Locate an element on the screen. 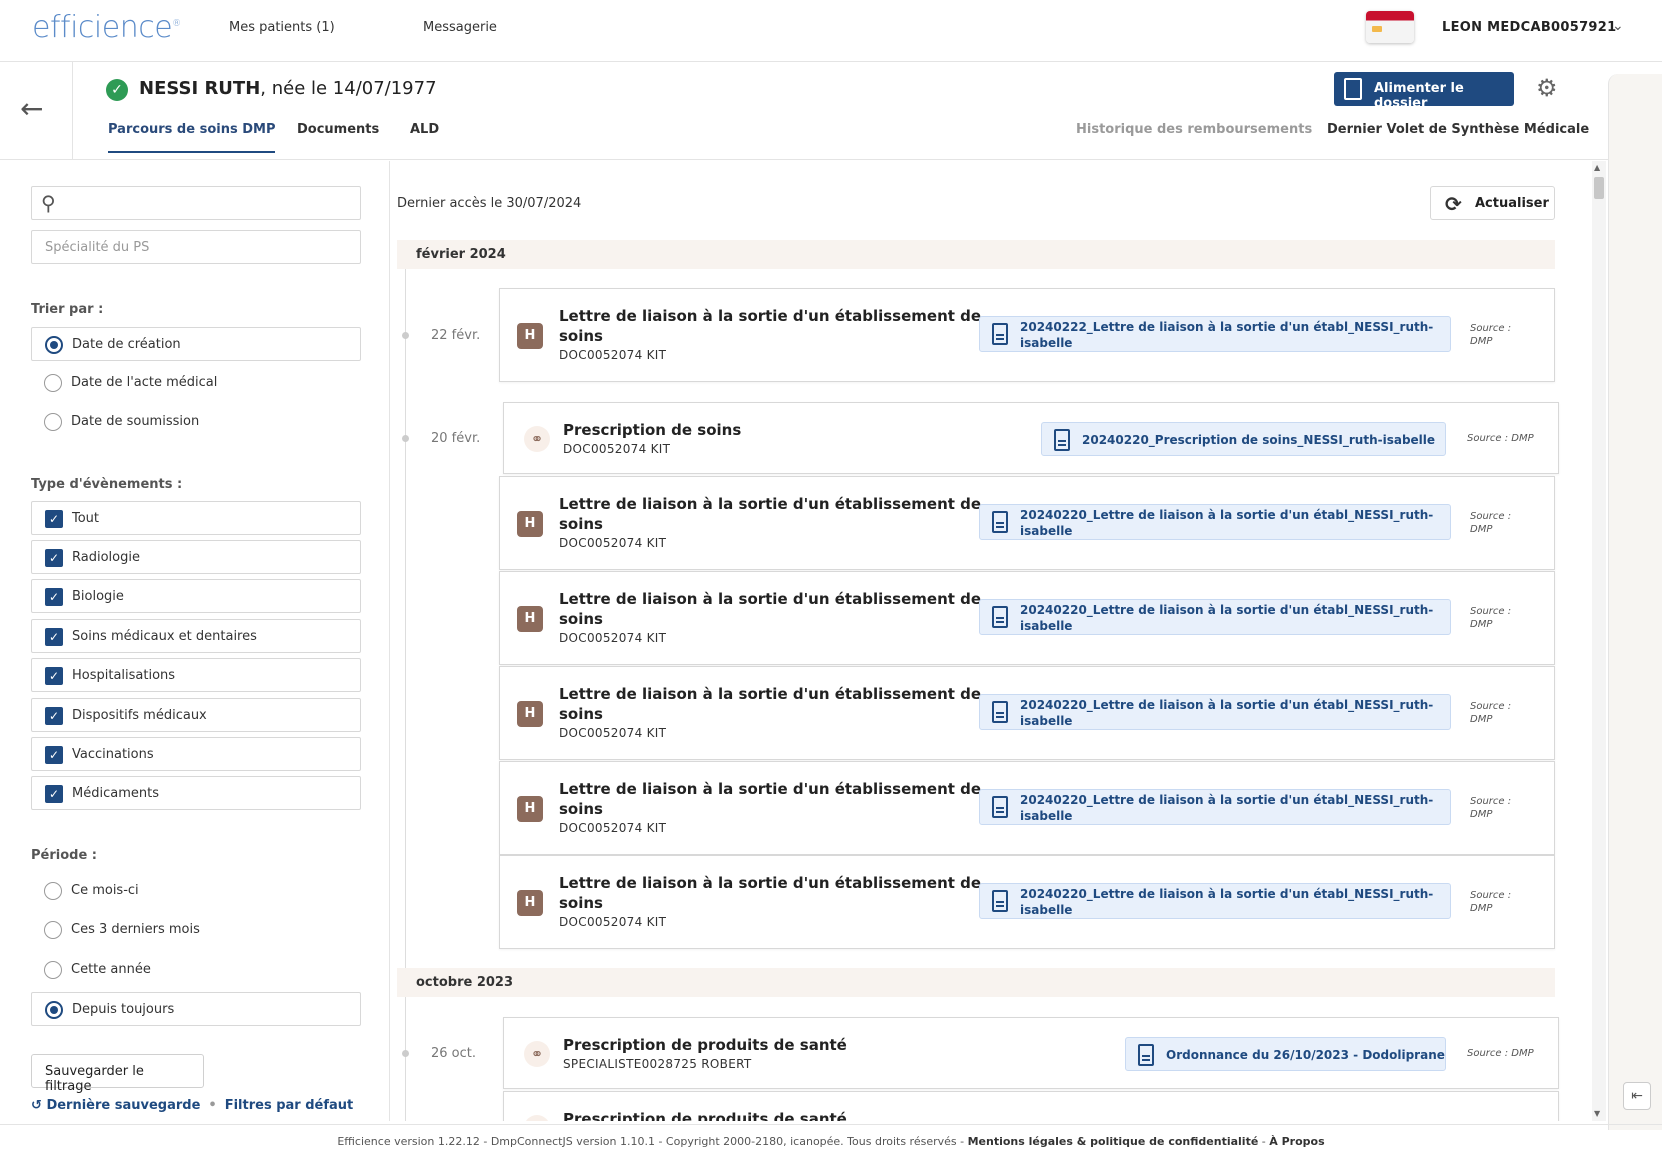 This screenshot has height=1156, width=1662. tab-reimbursement-history: Historique des remboursements is located at coordinates (1194, 129).